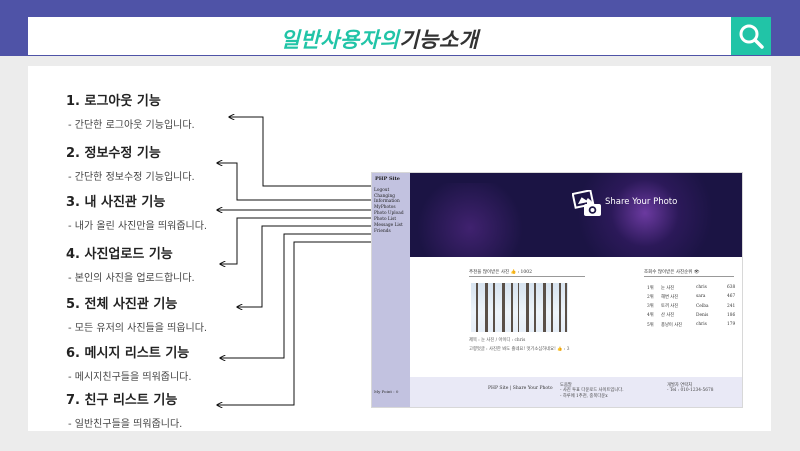 The height and width of the screenshot is (451, 800). What do you see at coordinates (391, 208) in the screenshot?
I see `mock-menu-myphotos: MyPhotos` at bounding box center [391, 208].